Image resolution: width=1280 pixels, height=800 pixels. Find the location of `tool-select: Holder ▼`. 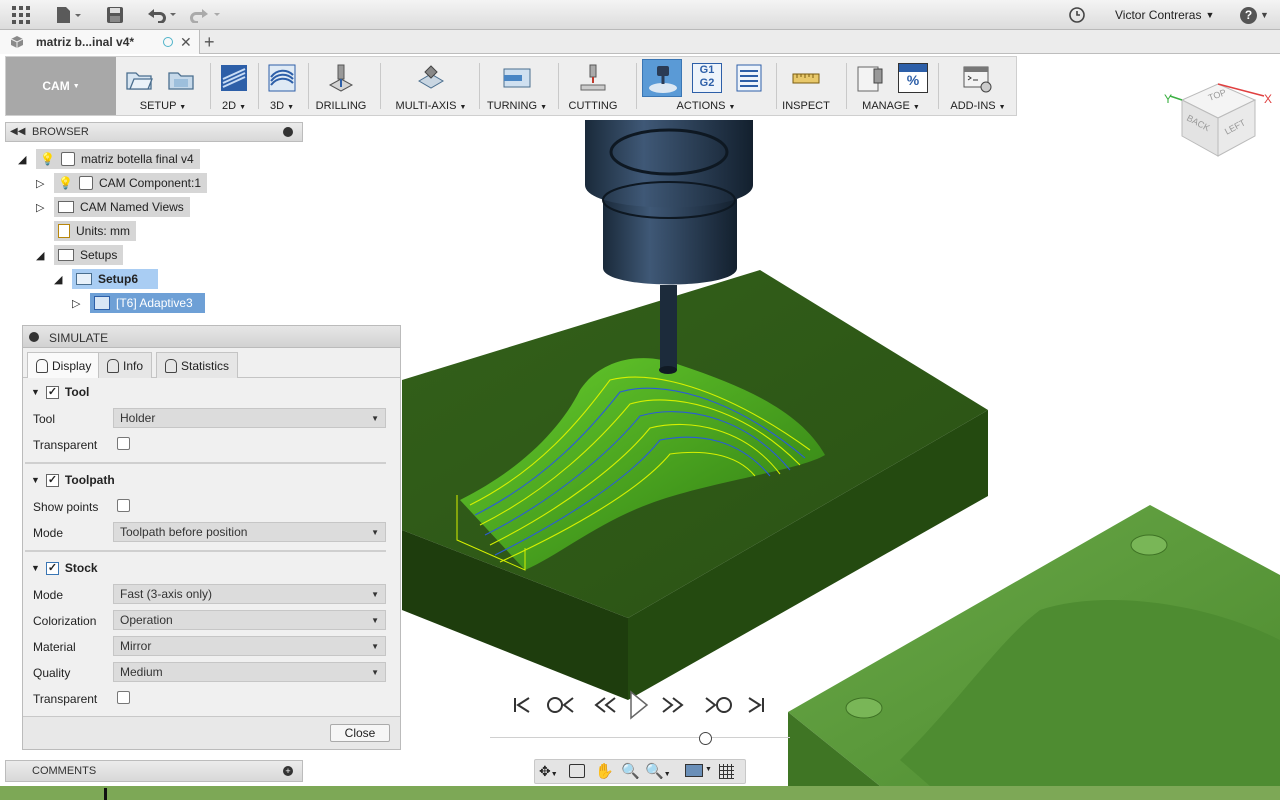

tool-select: Holder ▼ is located at coordinates (249, 418).